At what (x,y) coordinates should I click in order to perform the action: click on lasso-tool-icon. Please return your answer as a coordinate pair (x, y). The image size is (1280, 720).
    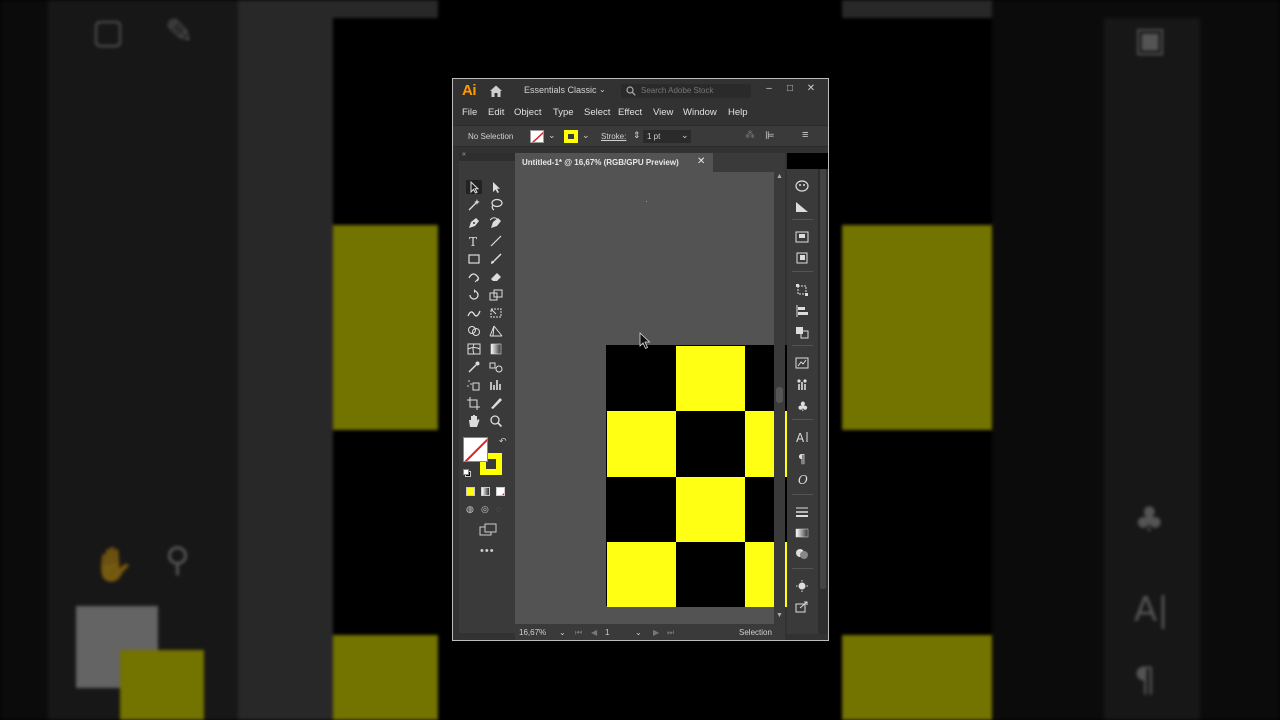
    Looking at the image, I should click on (496, 205).